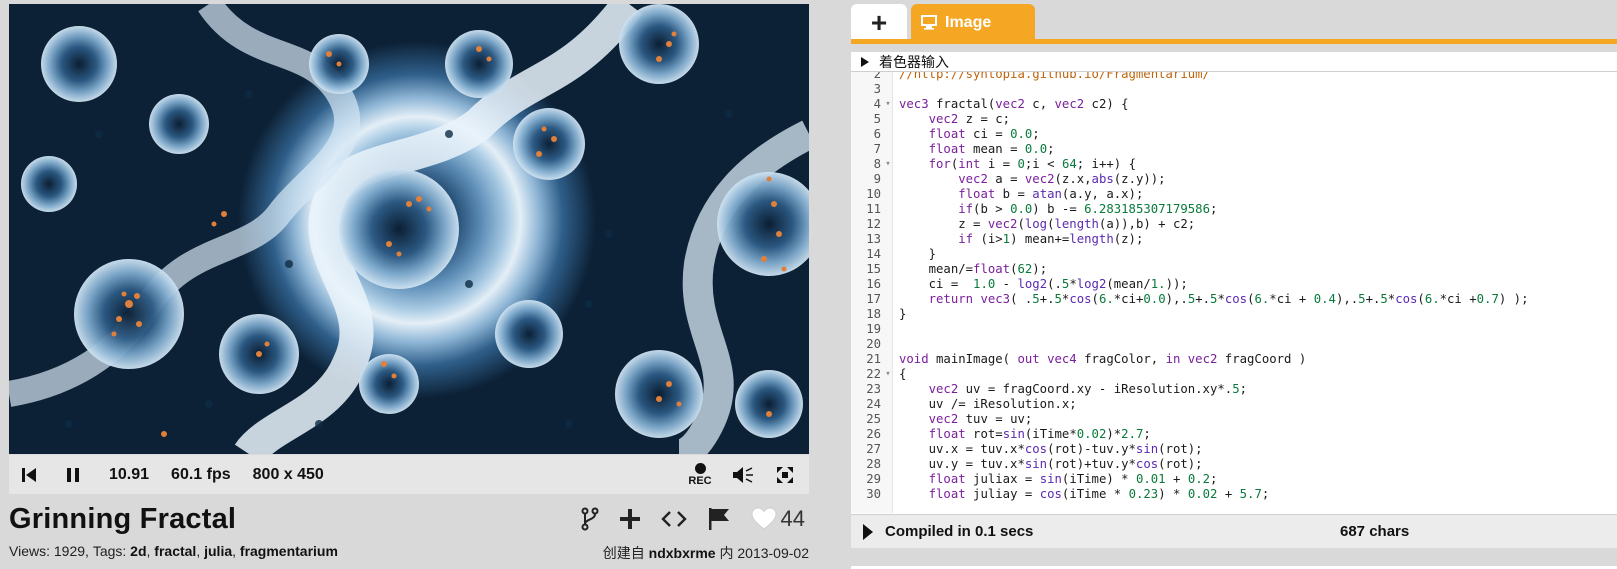 Image resolution: width=1617 pixels, height=569 pixels. Describe the element at coordinates (1019, 194) in the screenshot. I see `code-text: float b = atan(a.y, a.x);` at that location.